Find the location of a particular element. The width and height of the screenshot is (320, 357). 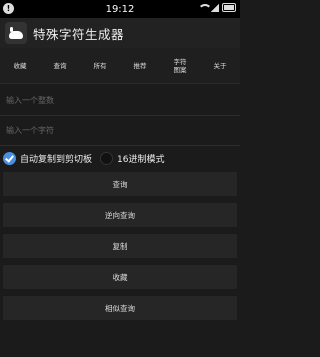

tab-label: 字符图案 is located at coordinates (180, 65).